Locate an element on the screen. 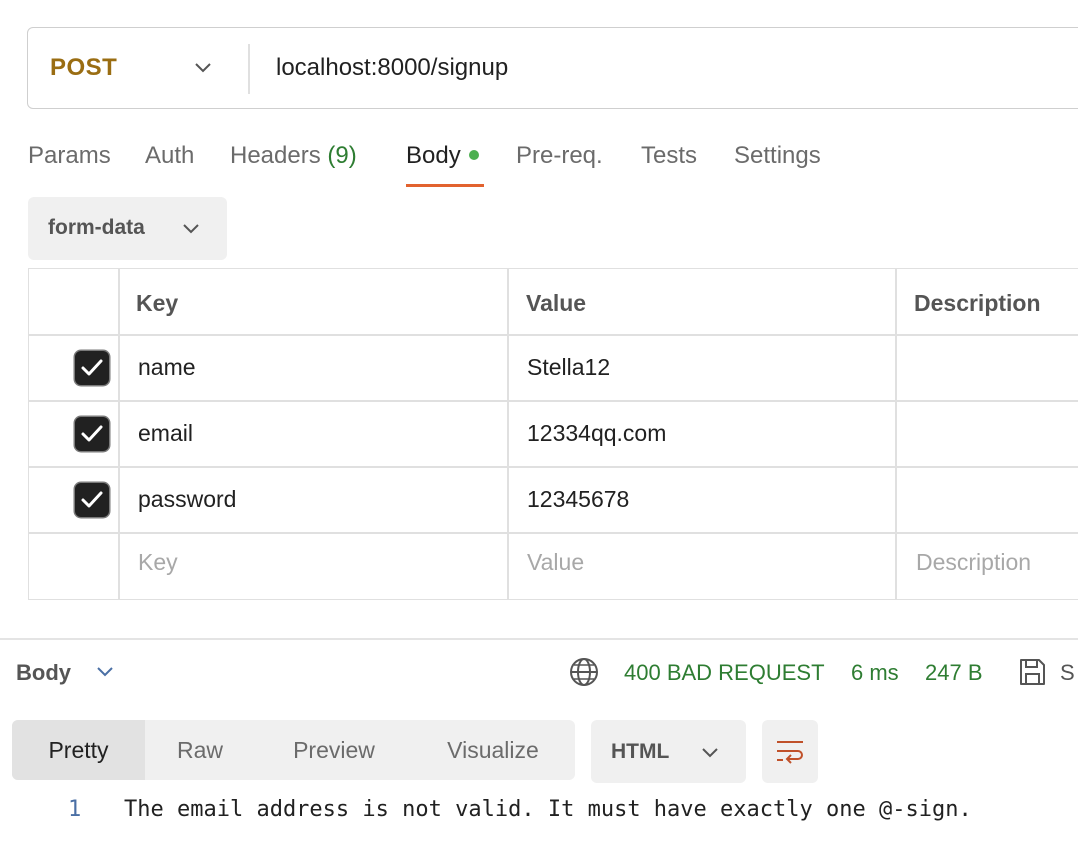  save-response-label: S is located at coordinates (1067, 673).